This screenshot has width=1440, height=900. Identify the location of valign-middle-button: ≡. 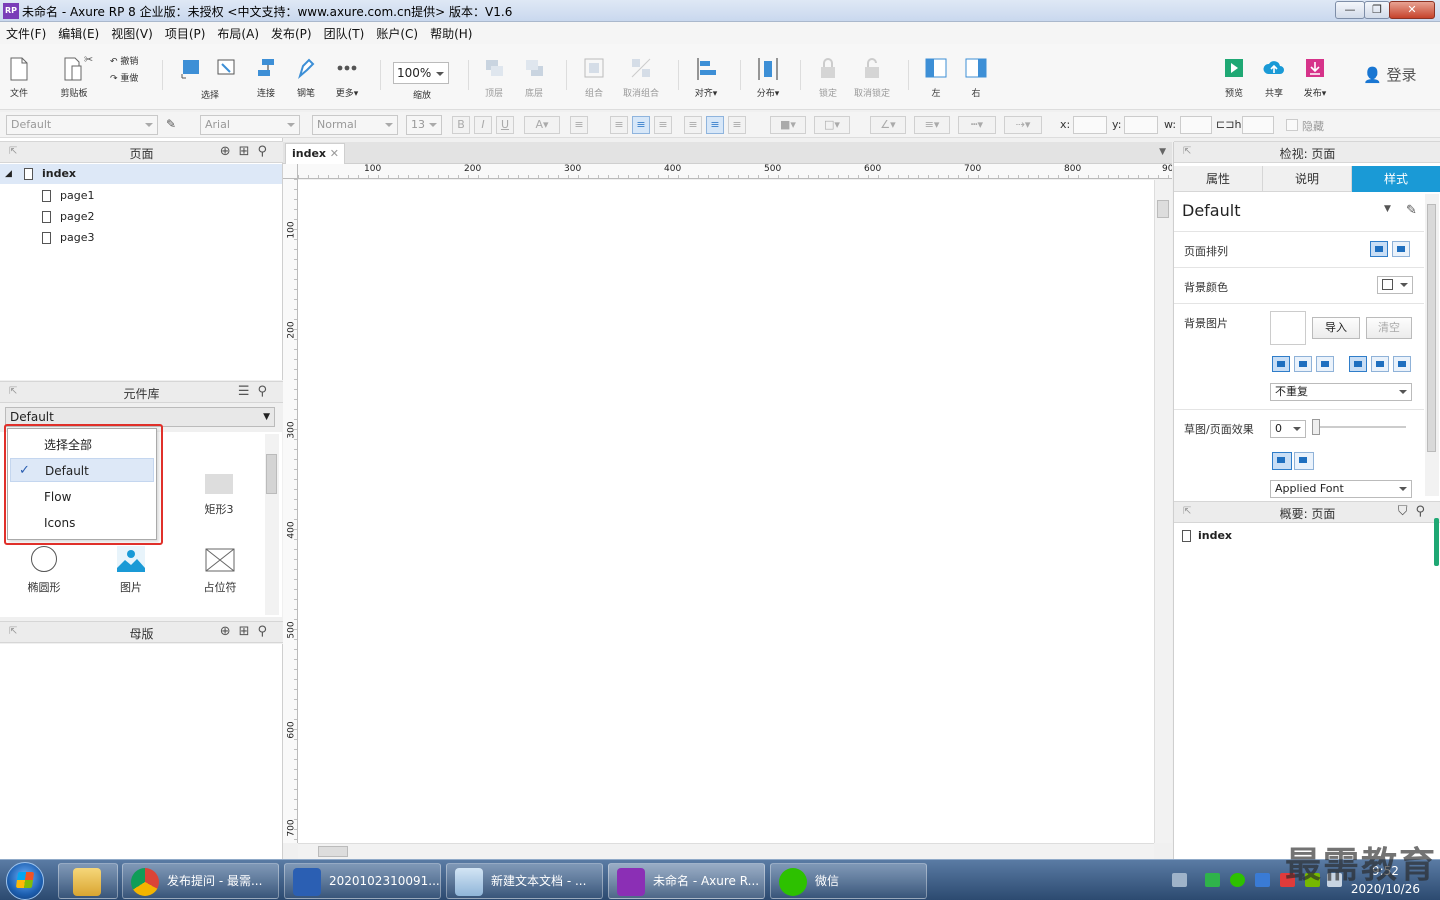
(715, 125).